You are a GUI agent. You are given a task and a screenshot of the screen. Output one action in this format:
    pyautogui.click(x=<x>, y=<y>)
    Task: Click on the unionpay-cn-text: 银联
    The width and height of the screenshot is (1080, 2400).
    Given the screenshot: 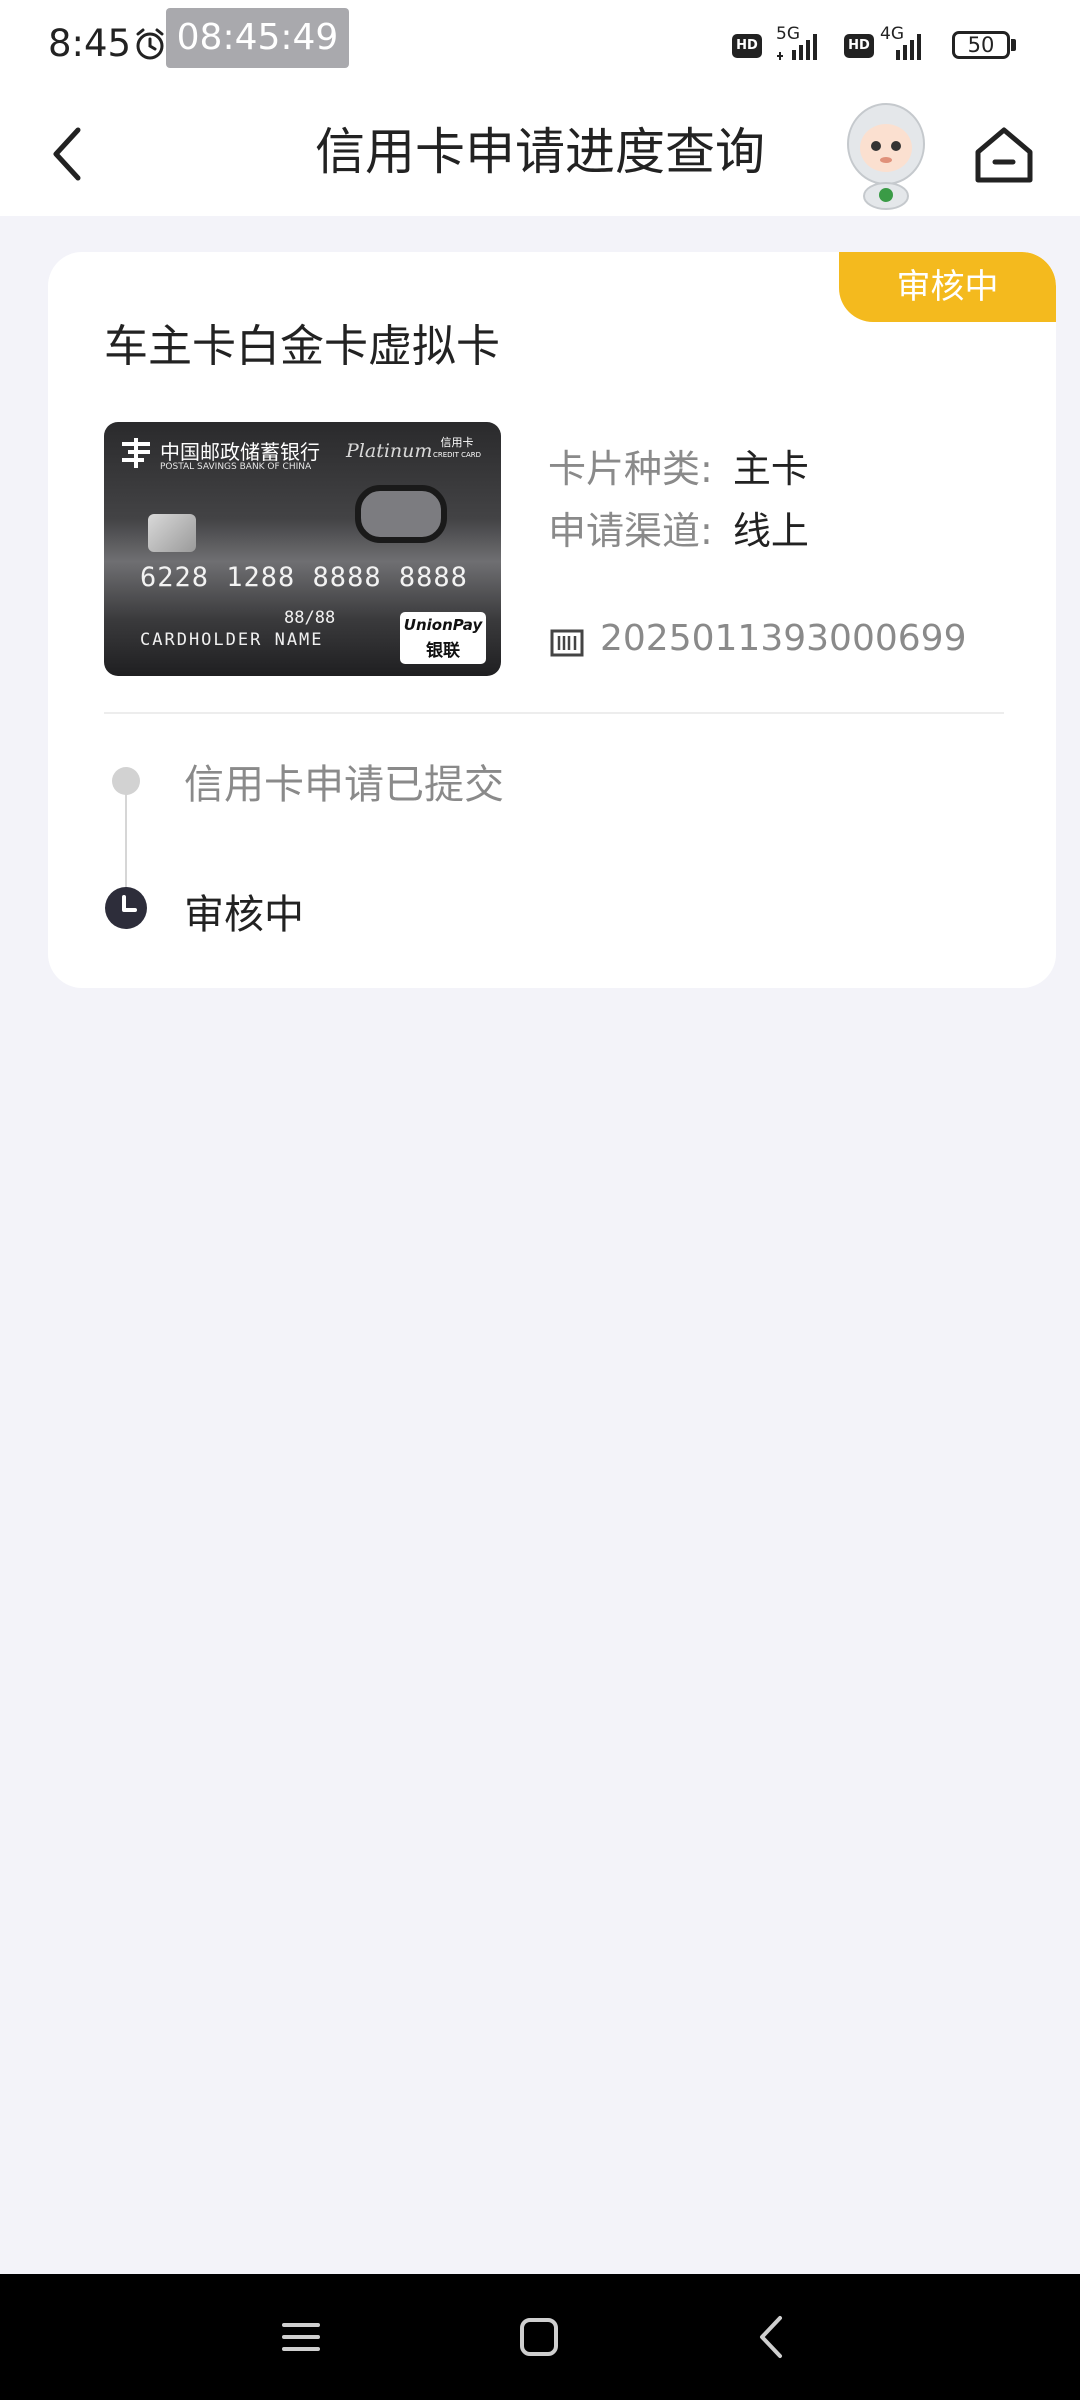 What is the action you would take?
    pyautogui.click(x=443, y=651)
    